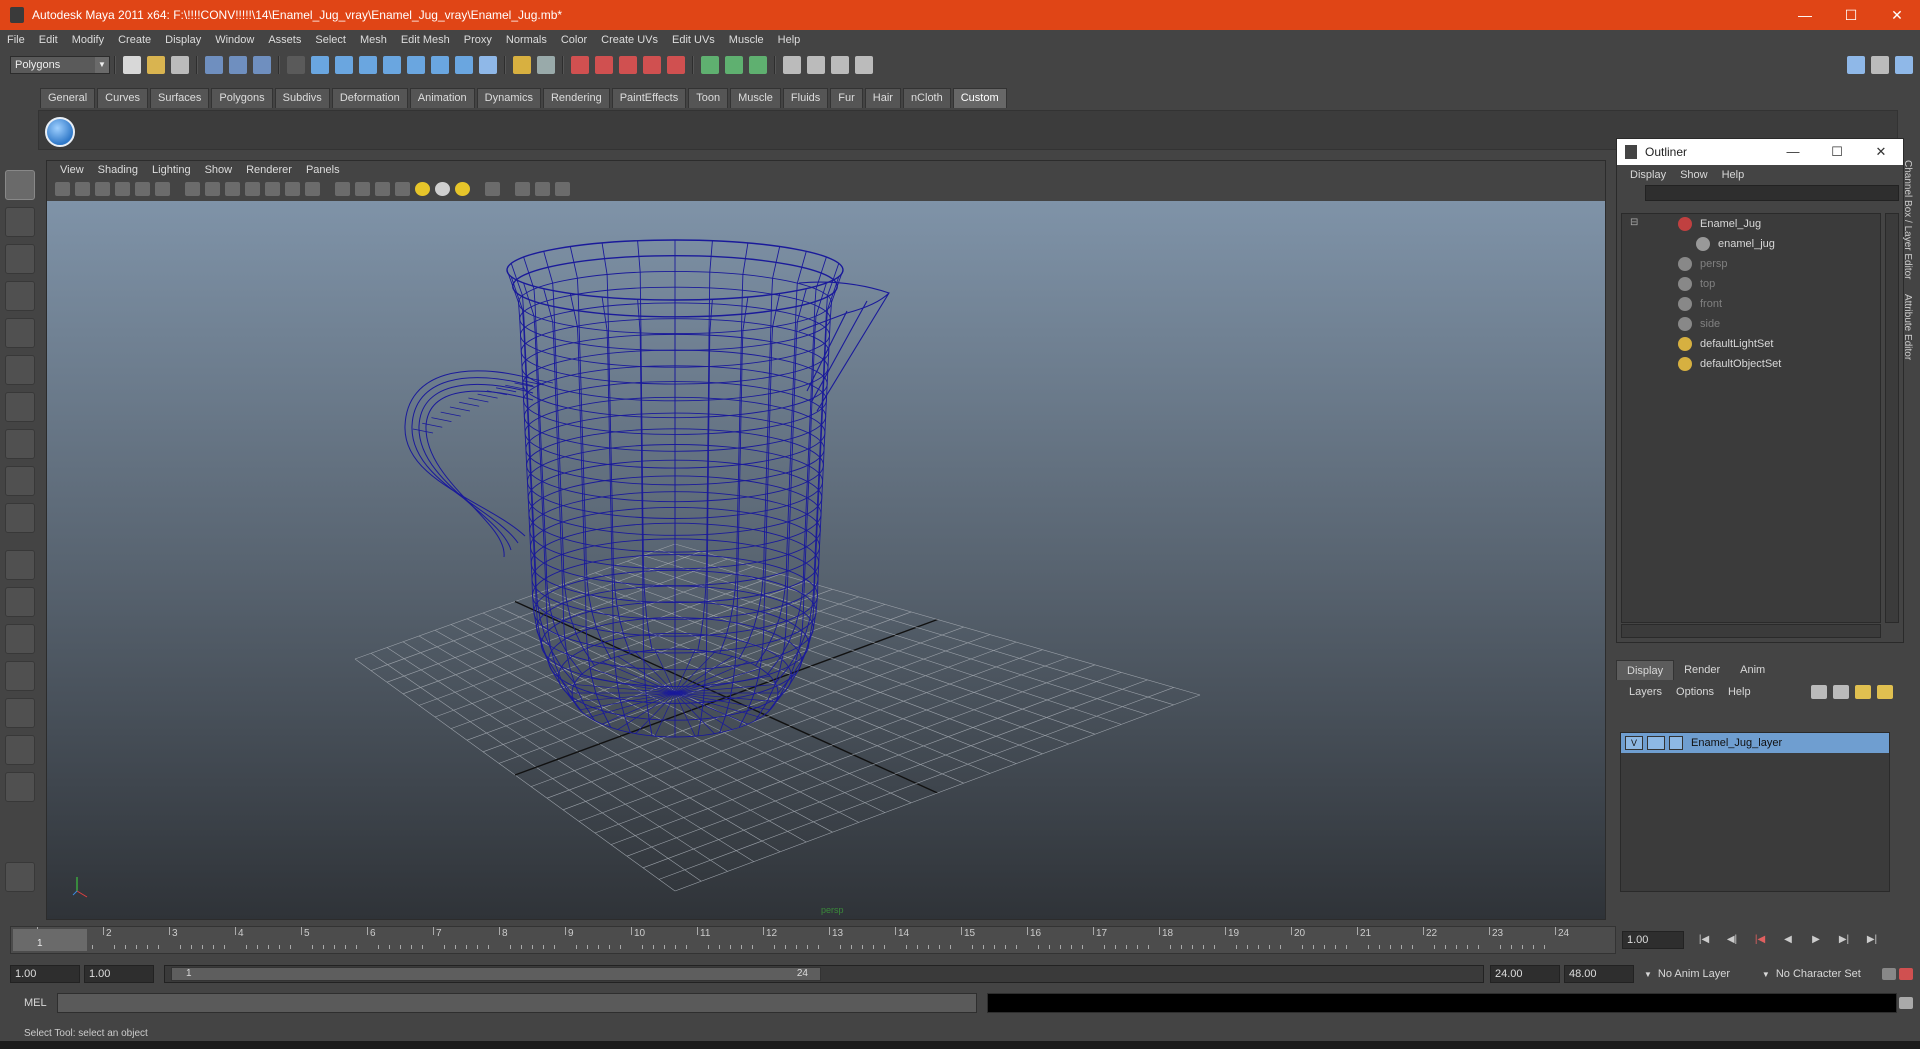  Describe the element at coordinates (576, 98) in the screenshot. I see `shelf-tab-rendering: Rendering` at that location.